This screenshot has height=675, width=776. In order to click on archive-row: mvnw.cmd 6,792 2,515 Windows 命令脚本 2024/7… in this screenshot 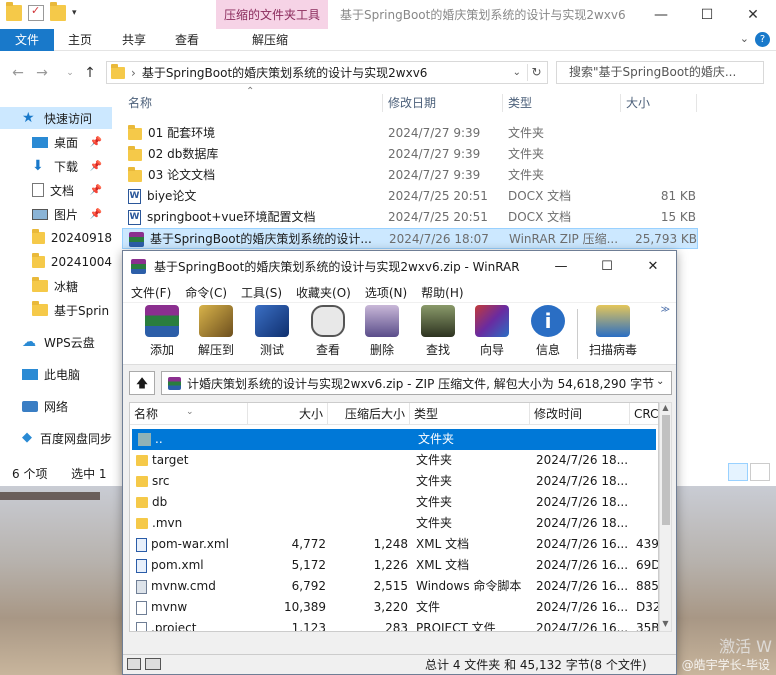, I will do `click(394, 586)`.